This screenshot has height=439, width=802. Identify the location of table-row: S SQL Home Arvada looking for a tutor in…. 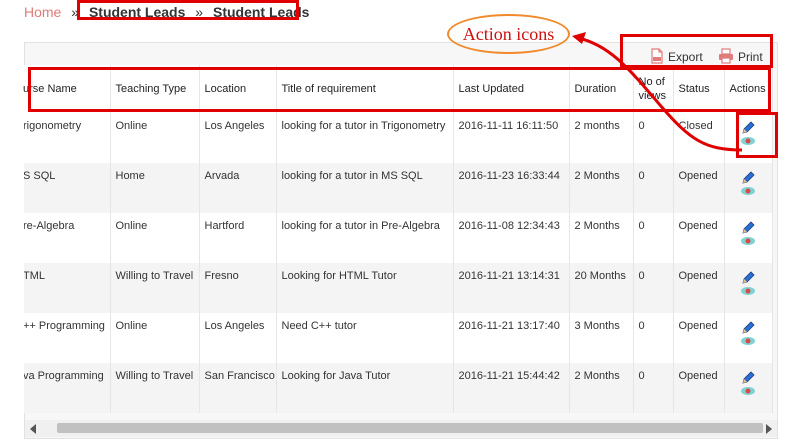
(398, 188).